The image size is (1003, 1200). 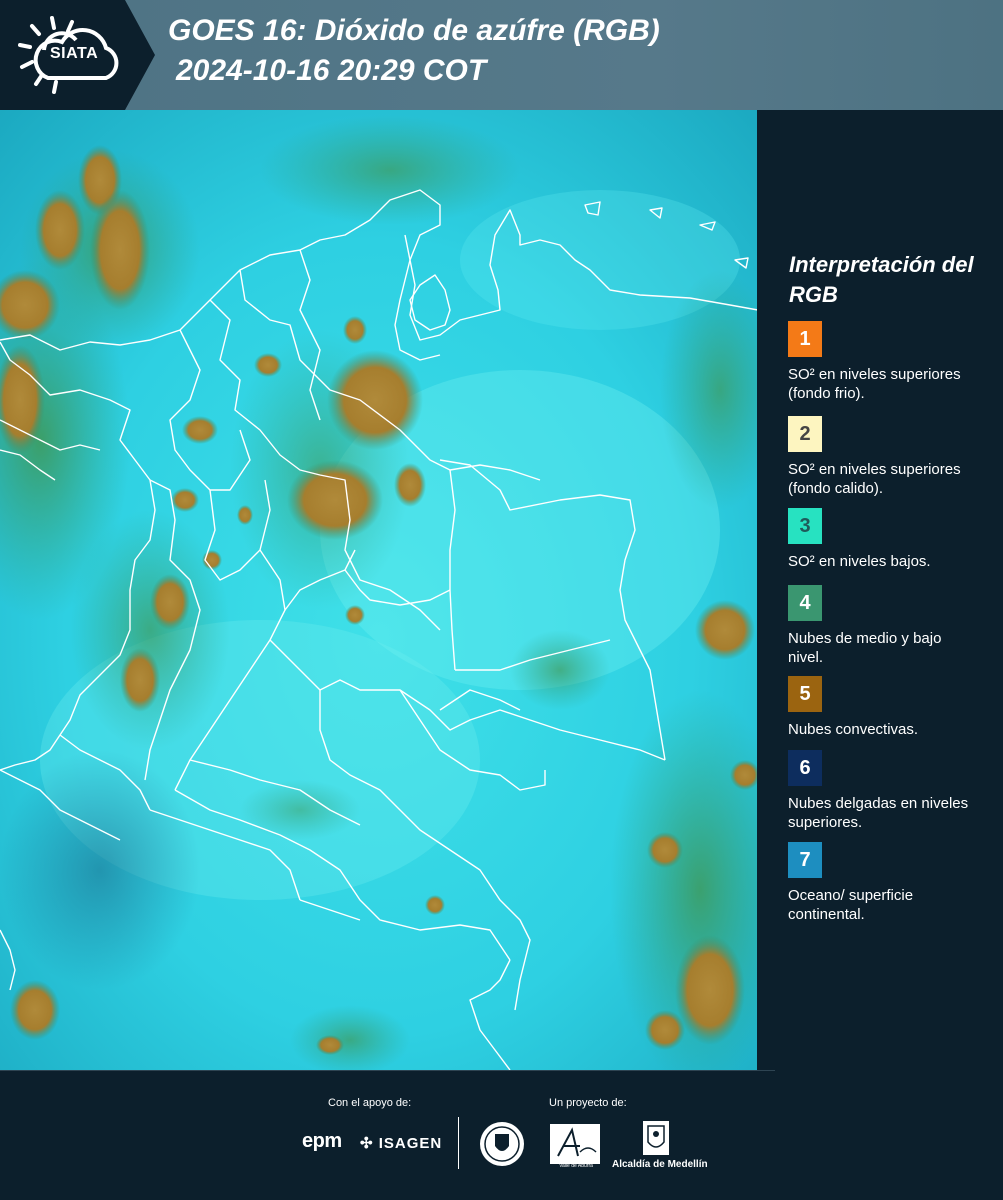 I want to click on isagen-logo: ✣ ISAGEN, so click(x=401, y=1143).